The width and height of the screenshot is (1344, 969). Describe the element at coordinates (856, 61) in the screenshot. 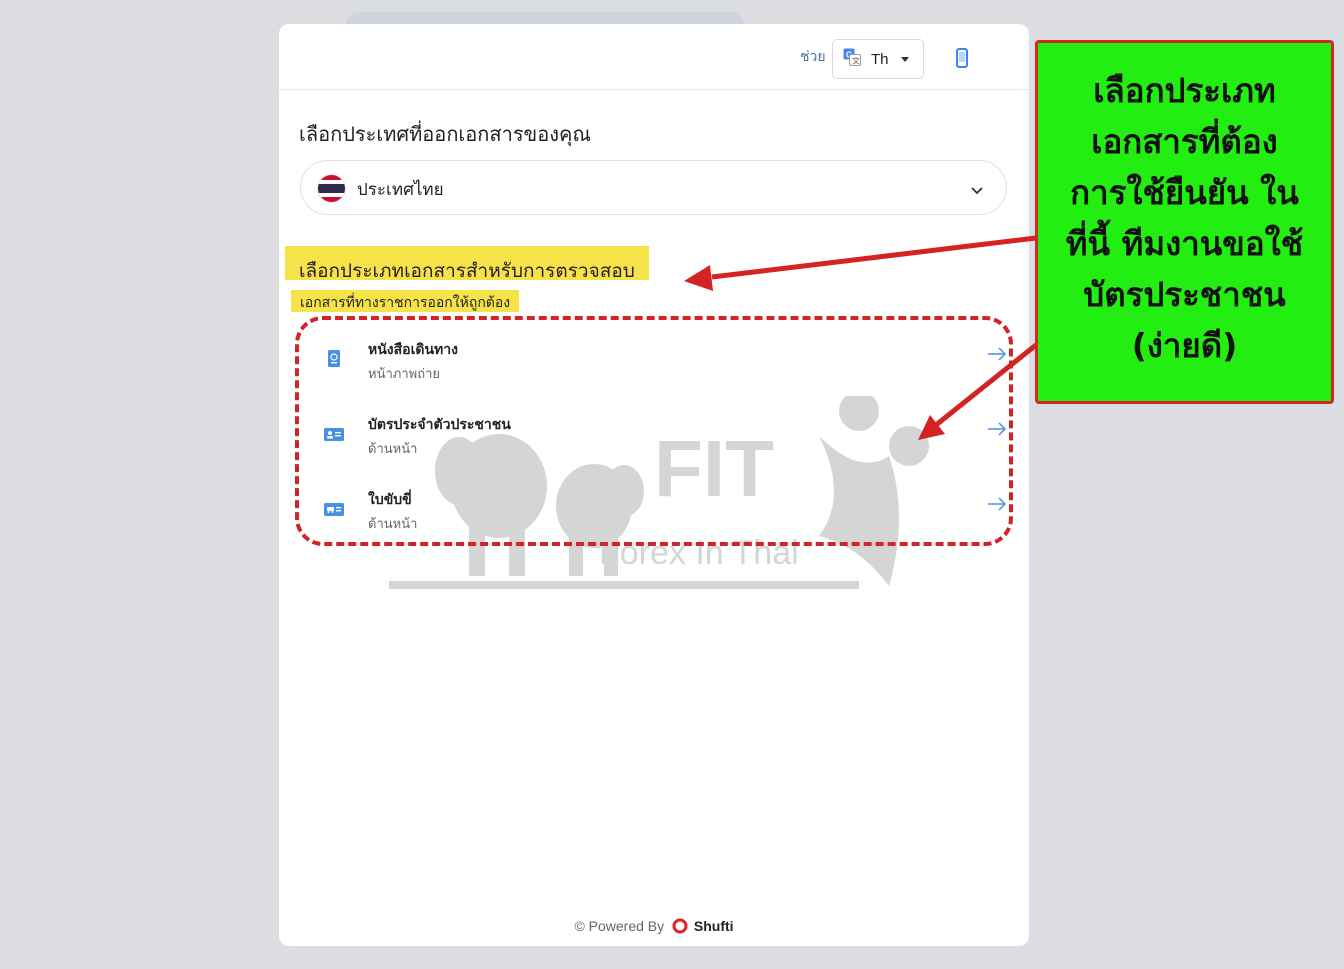

I see `svg-text: 文` at that location.